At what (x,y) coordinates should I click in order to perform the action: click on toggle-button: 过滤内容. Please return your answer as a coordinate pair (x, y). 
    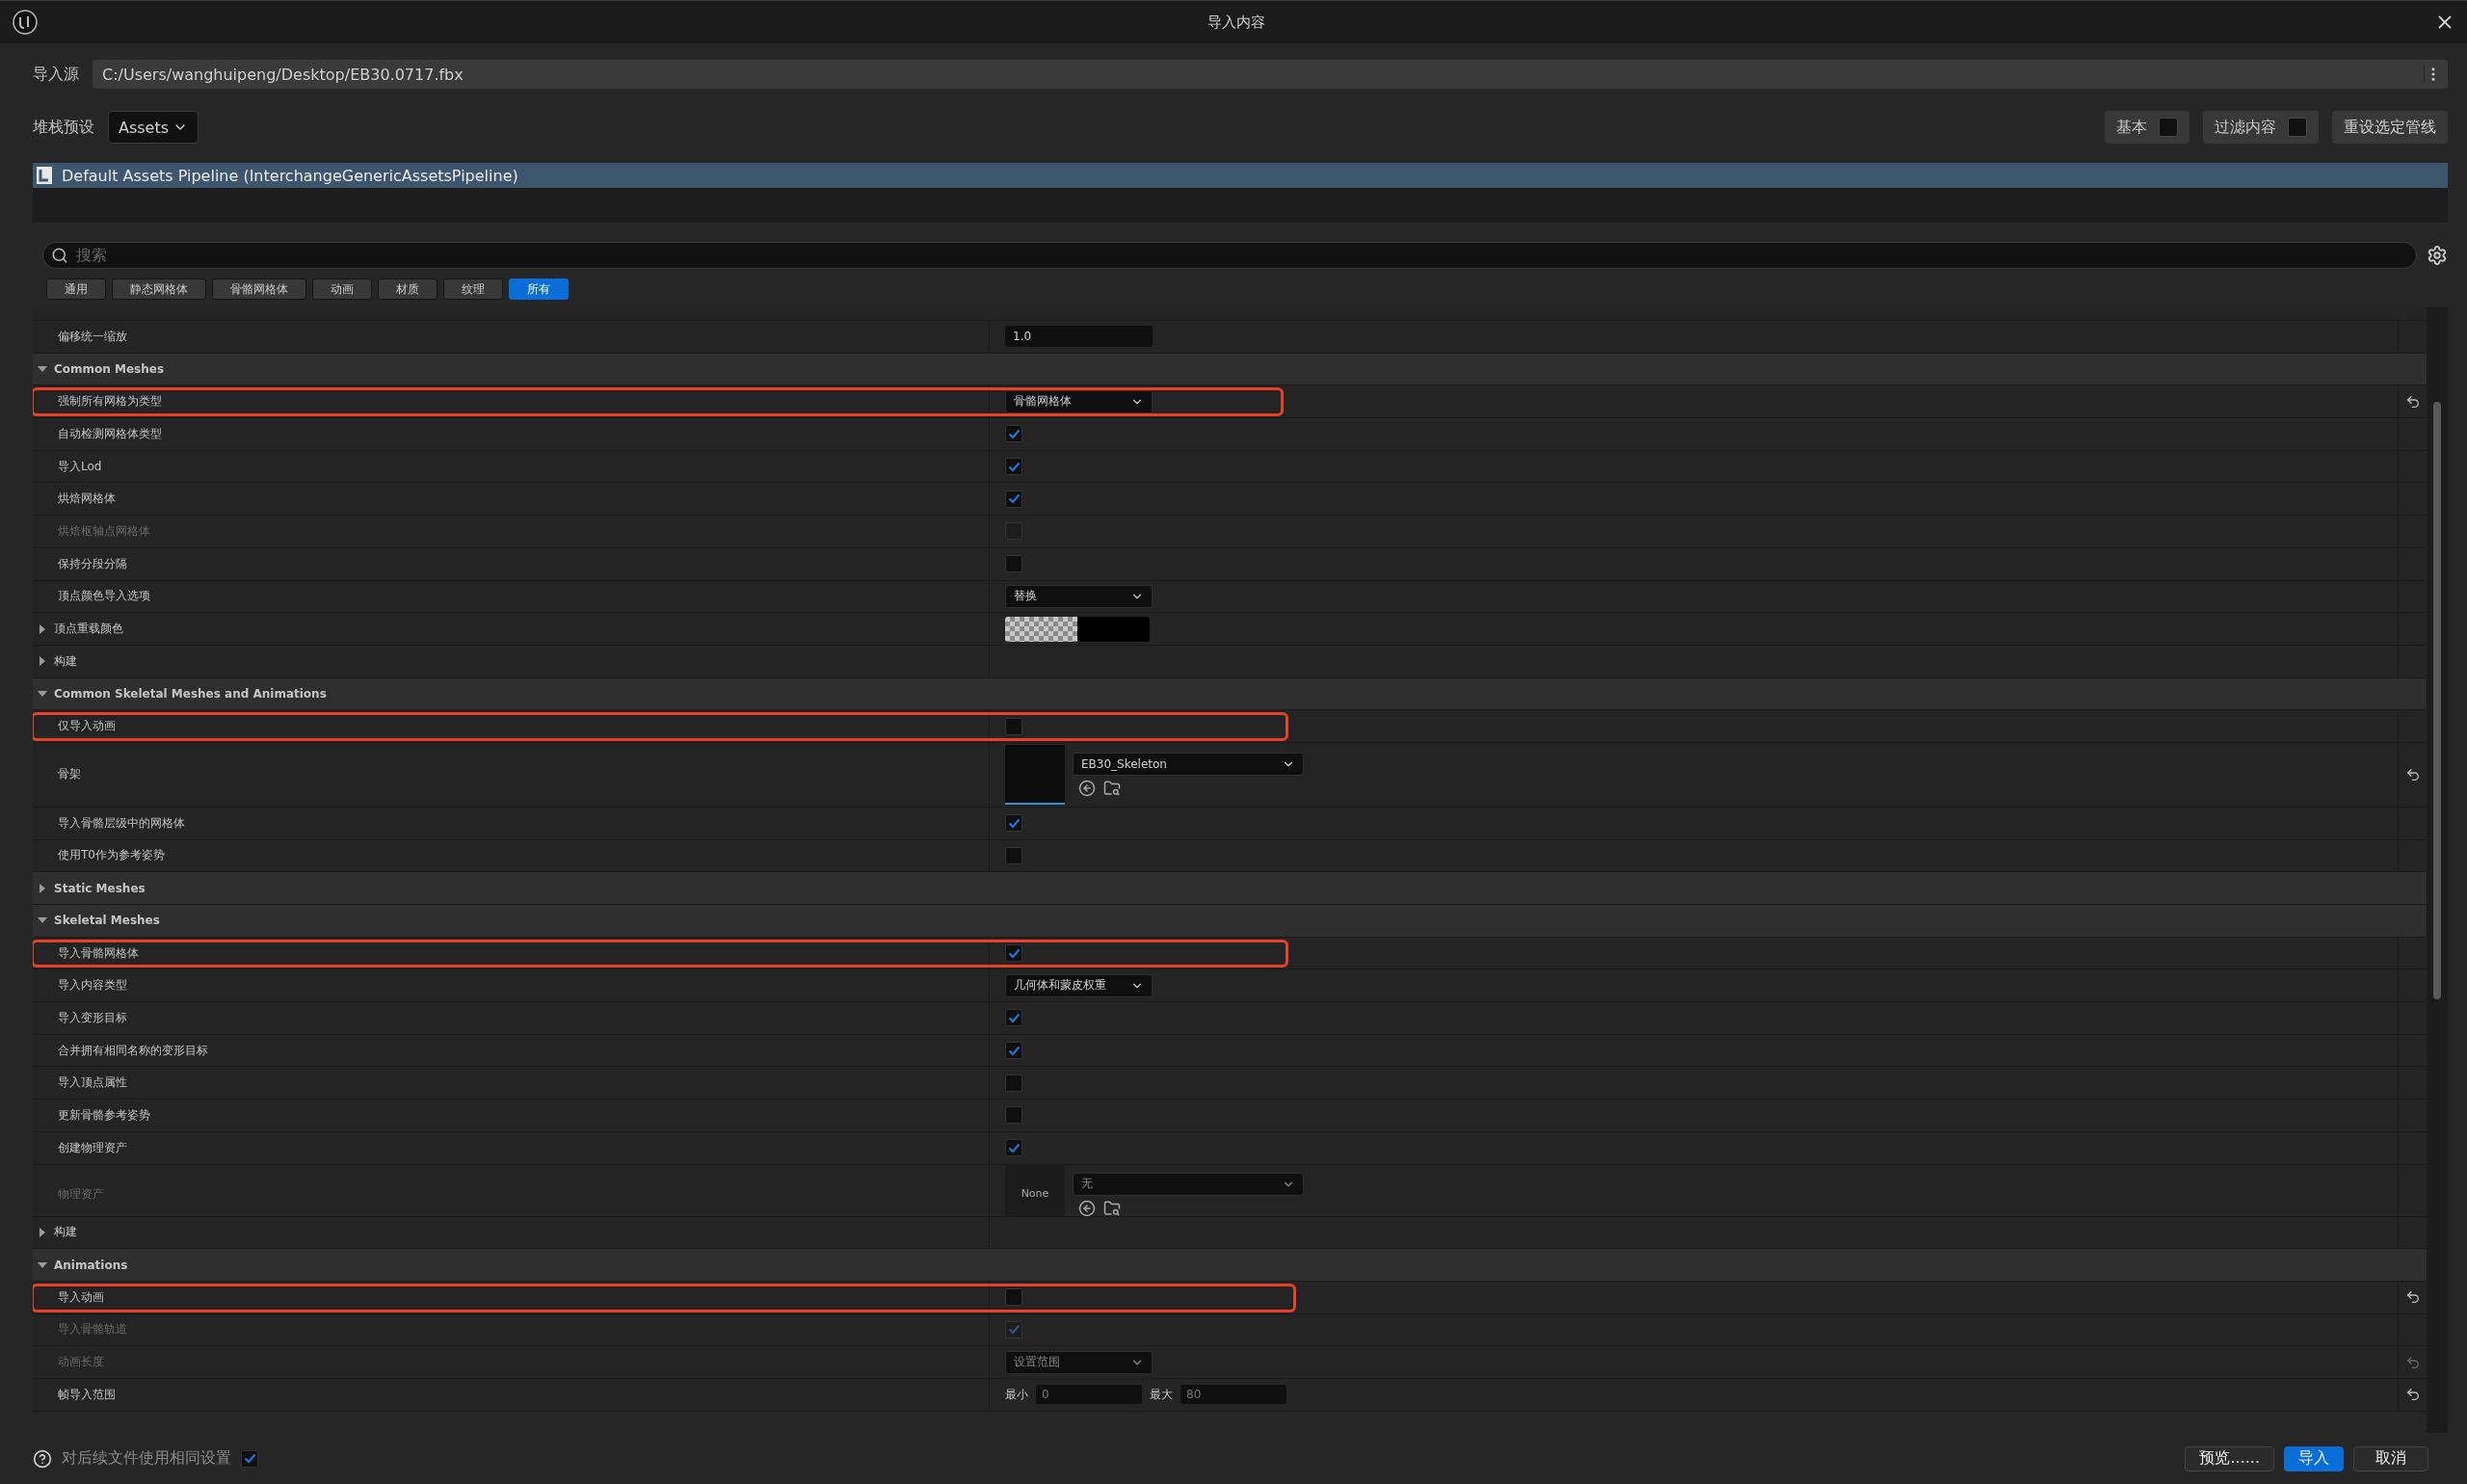
    Looking at the image, I should click on (2261, 127).